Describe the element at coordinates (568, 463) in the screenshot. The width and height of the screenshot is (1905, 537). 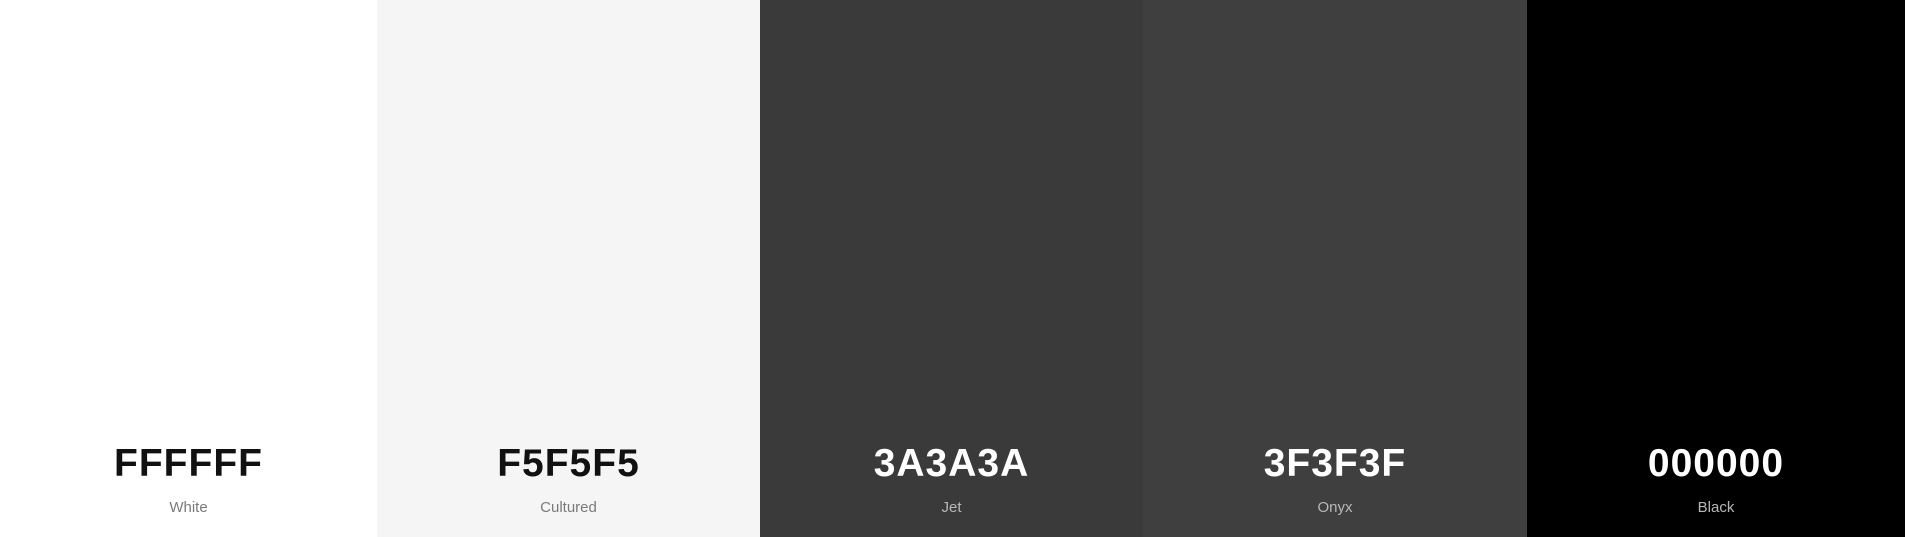
I see `swatch-hex: F5F5F5` at that location.